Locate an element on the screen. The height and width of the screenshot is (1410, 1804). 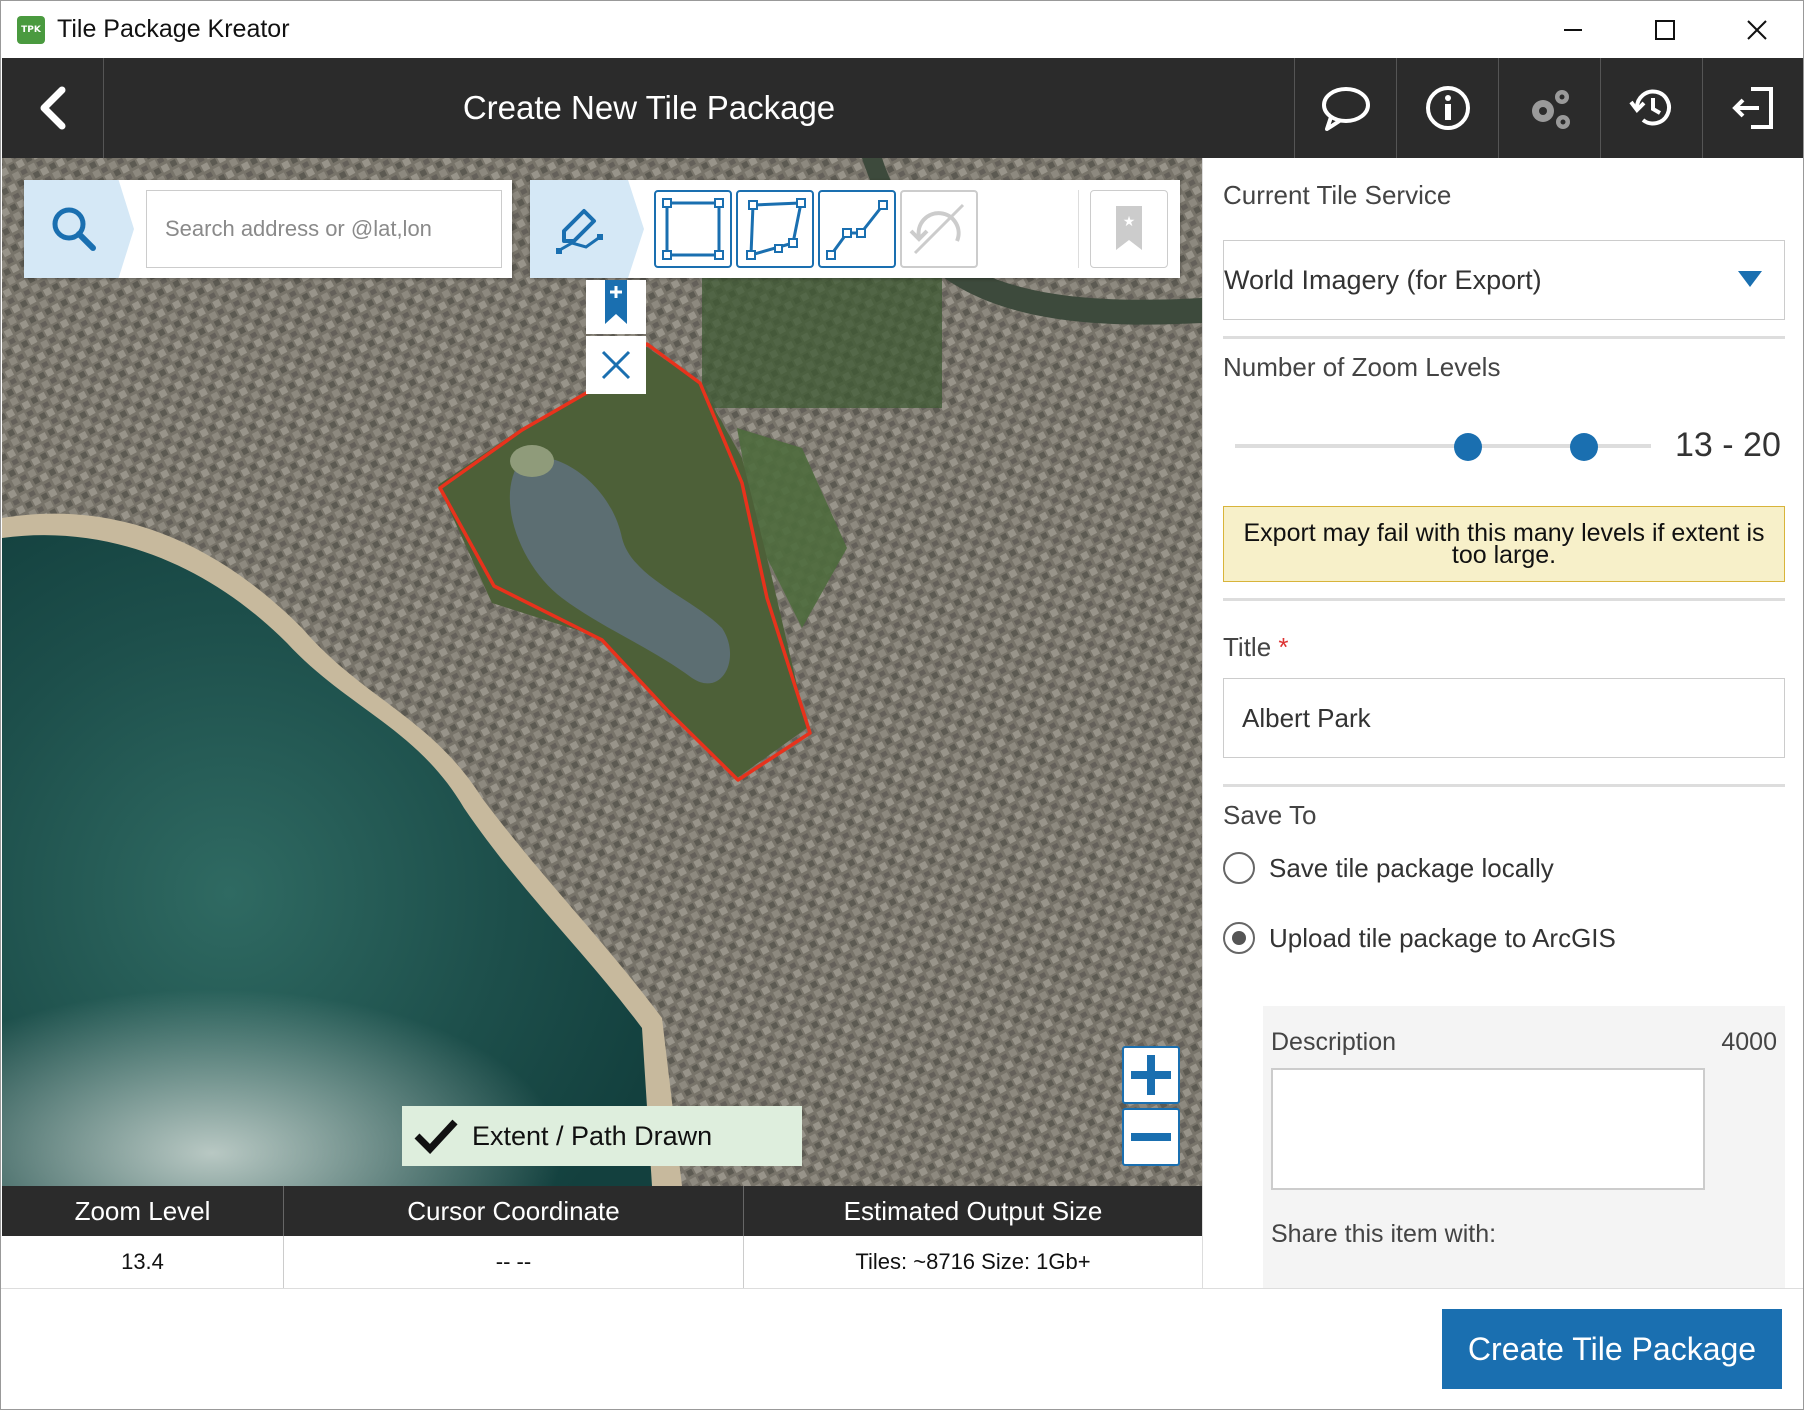
extent-status-text: Extent / Path Drawn is located at coordinates (592, 1135).